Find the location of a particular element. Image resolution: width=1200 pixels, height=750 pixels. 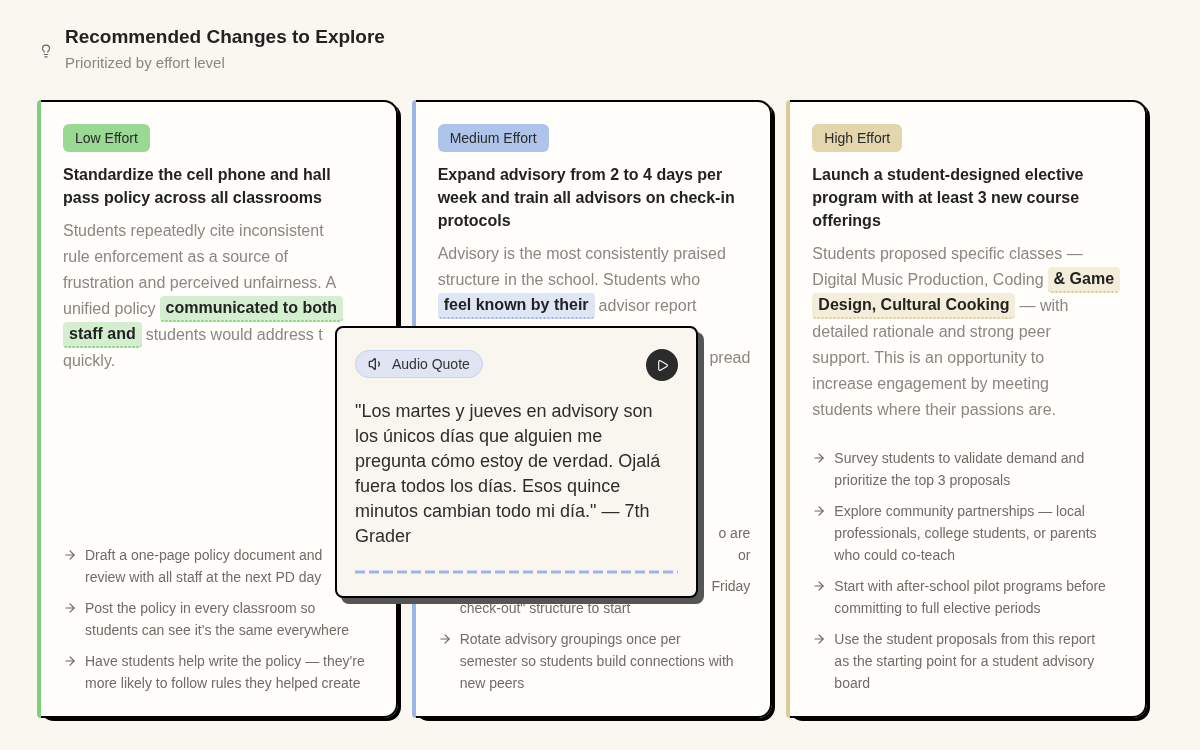

section-title: Recommended Changes to Explore is located at coordinates (225, 37).